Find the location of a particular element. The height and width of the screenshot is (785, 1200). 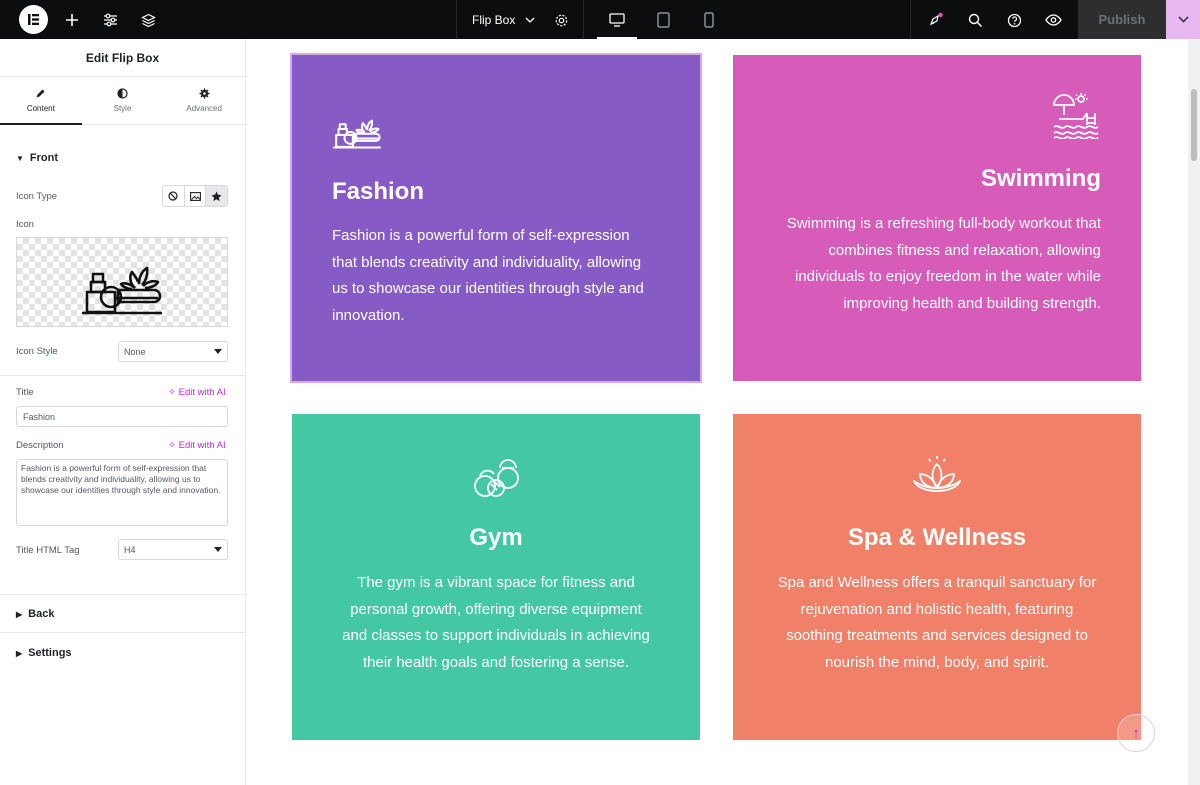

help-icon is located at coordinates (1014, 20).